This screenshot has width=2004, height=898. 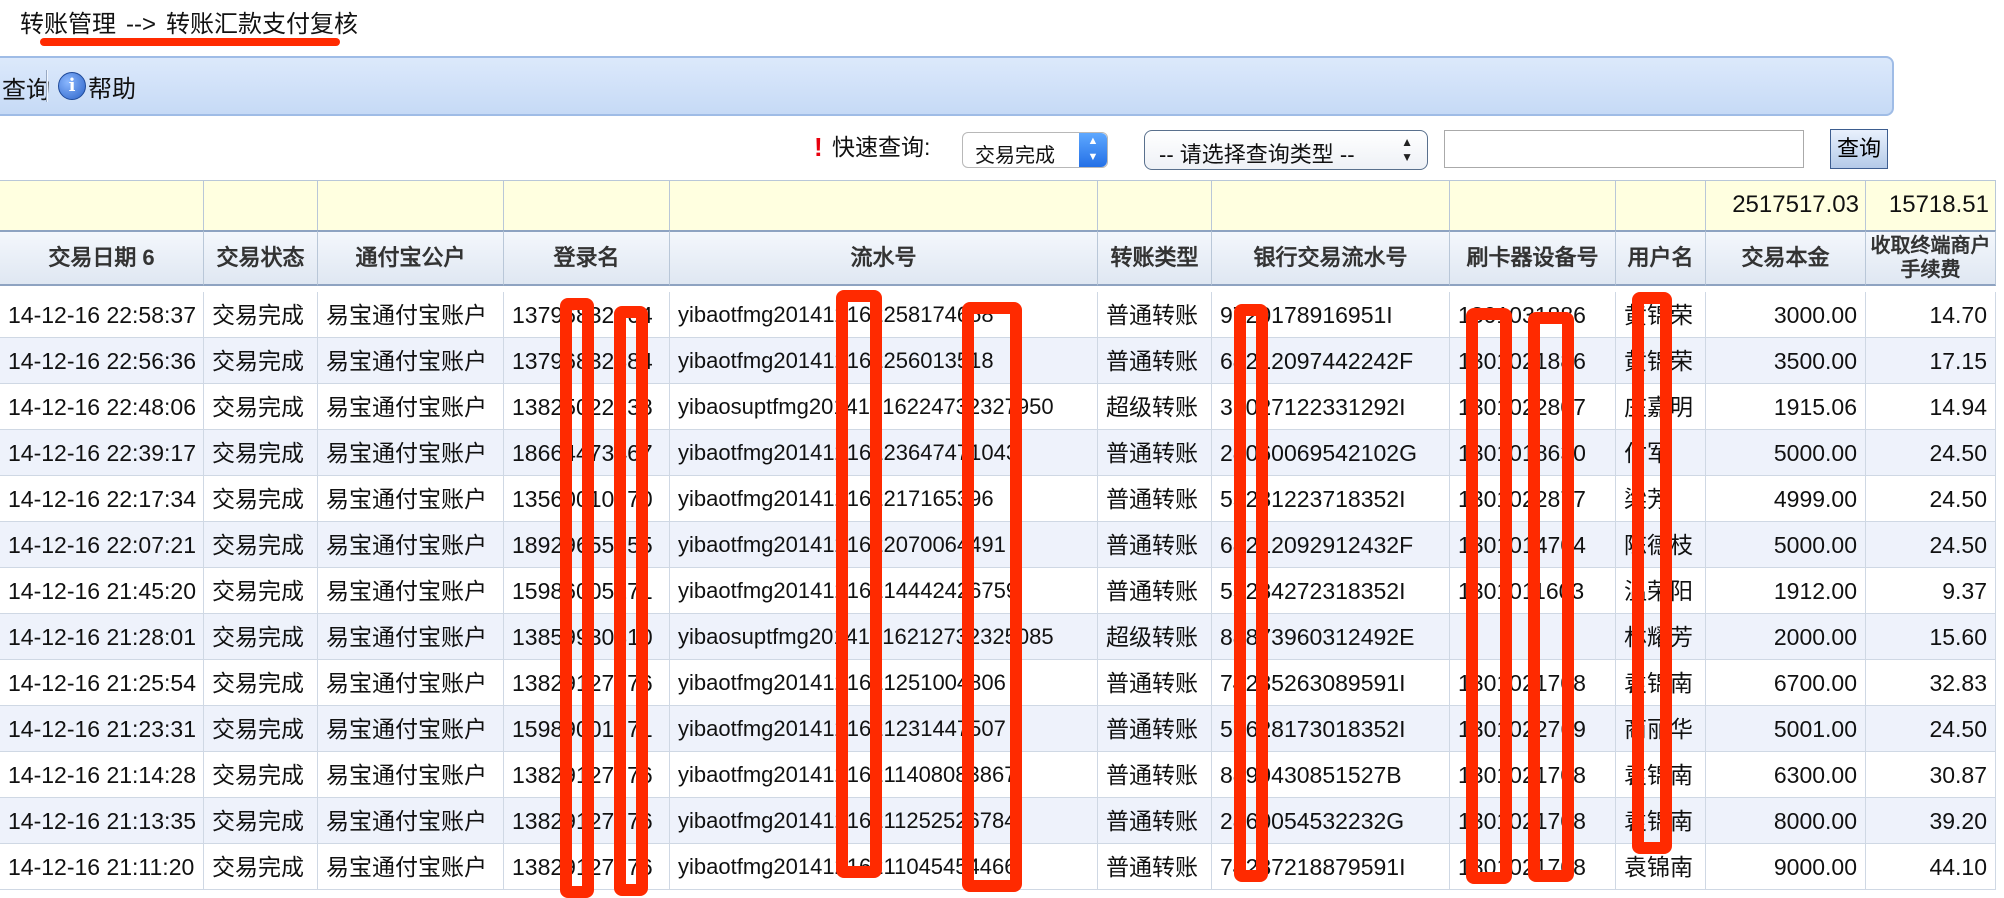 I want to click on column-header-bank-serial: 银行交易流水号, so click(x=1331, y=258).